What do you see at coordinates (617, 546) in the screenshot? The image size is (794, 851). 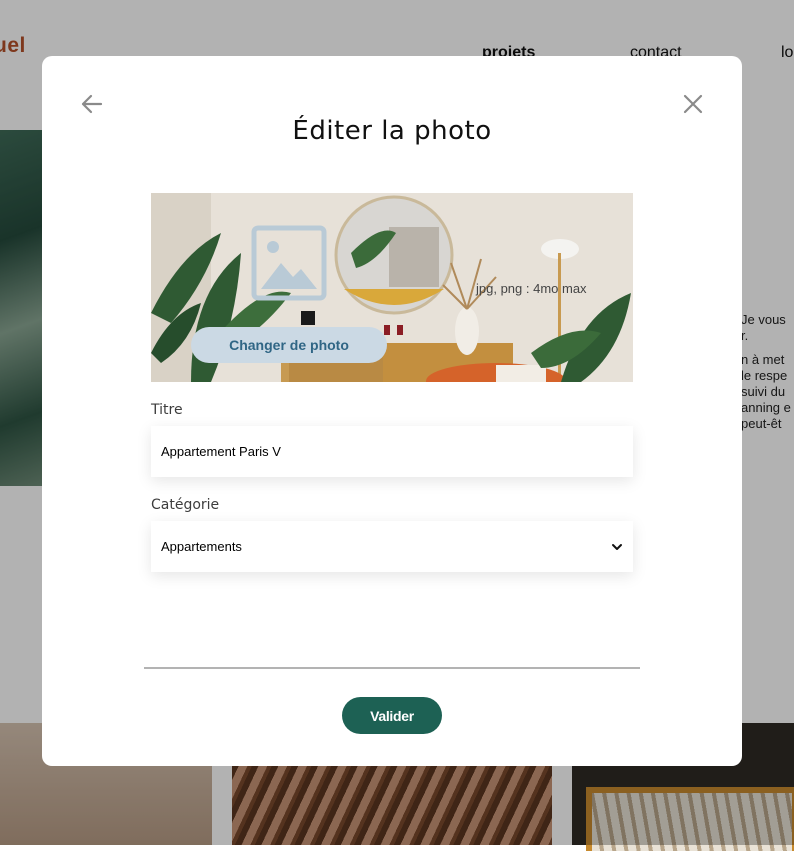 I see `chevron-down-icon` at bounding box center [617, 546].